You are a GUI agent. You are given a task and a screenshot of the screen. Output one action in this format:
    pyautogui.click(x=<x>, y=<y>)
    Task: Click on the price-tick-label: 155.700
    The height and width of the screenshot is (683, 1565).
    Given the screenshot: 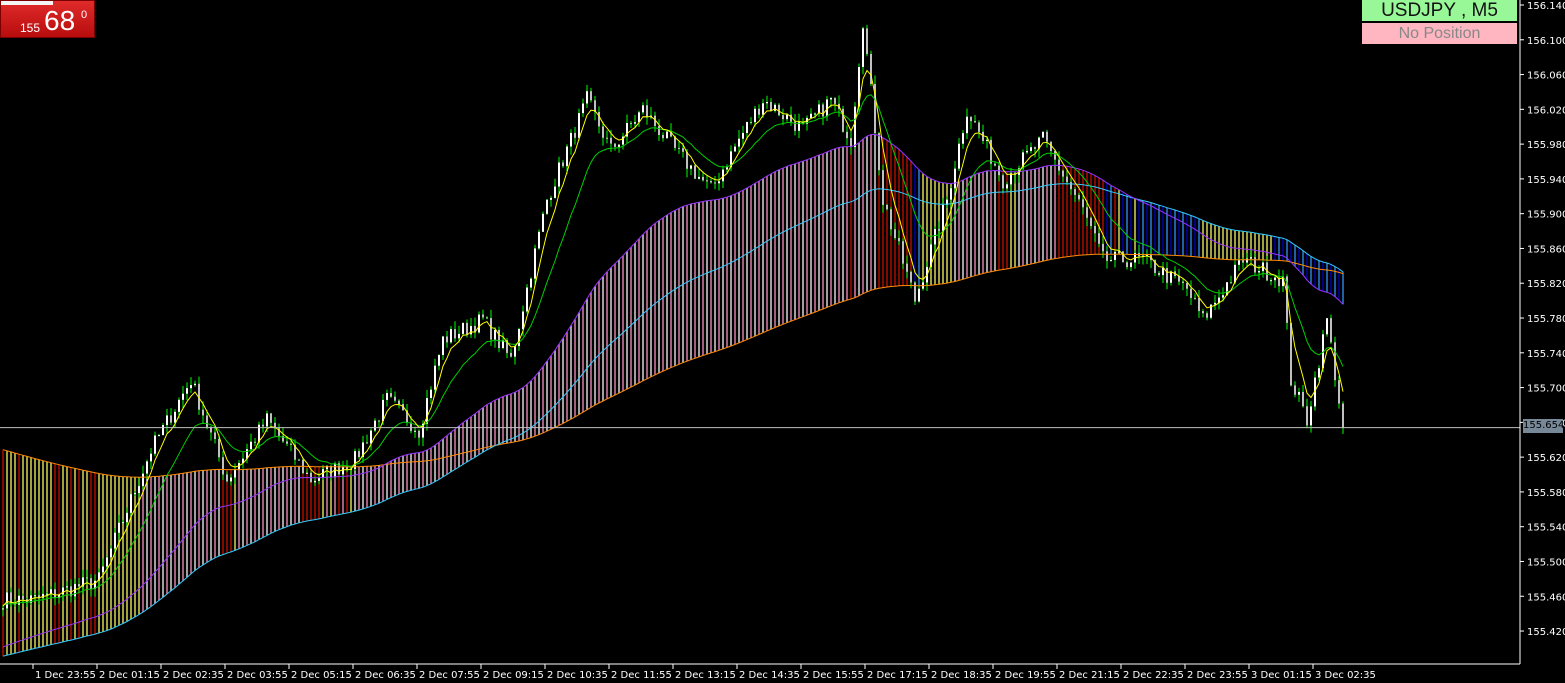 What is the action you would take?
    pyautogui.click(x=1546, y=389)
    